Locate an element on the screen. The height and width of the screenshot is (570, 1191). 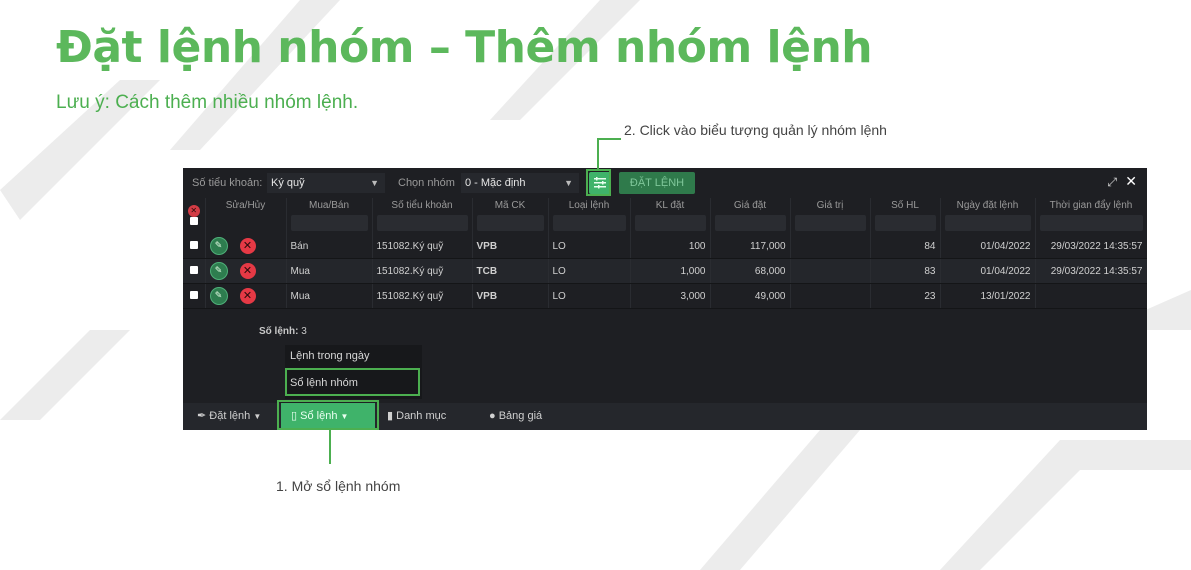
col-header: Số tiểu khoản is located at coordinates (422, 205).